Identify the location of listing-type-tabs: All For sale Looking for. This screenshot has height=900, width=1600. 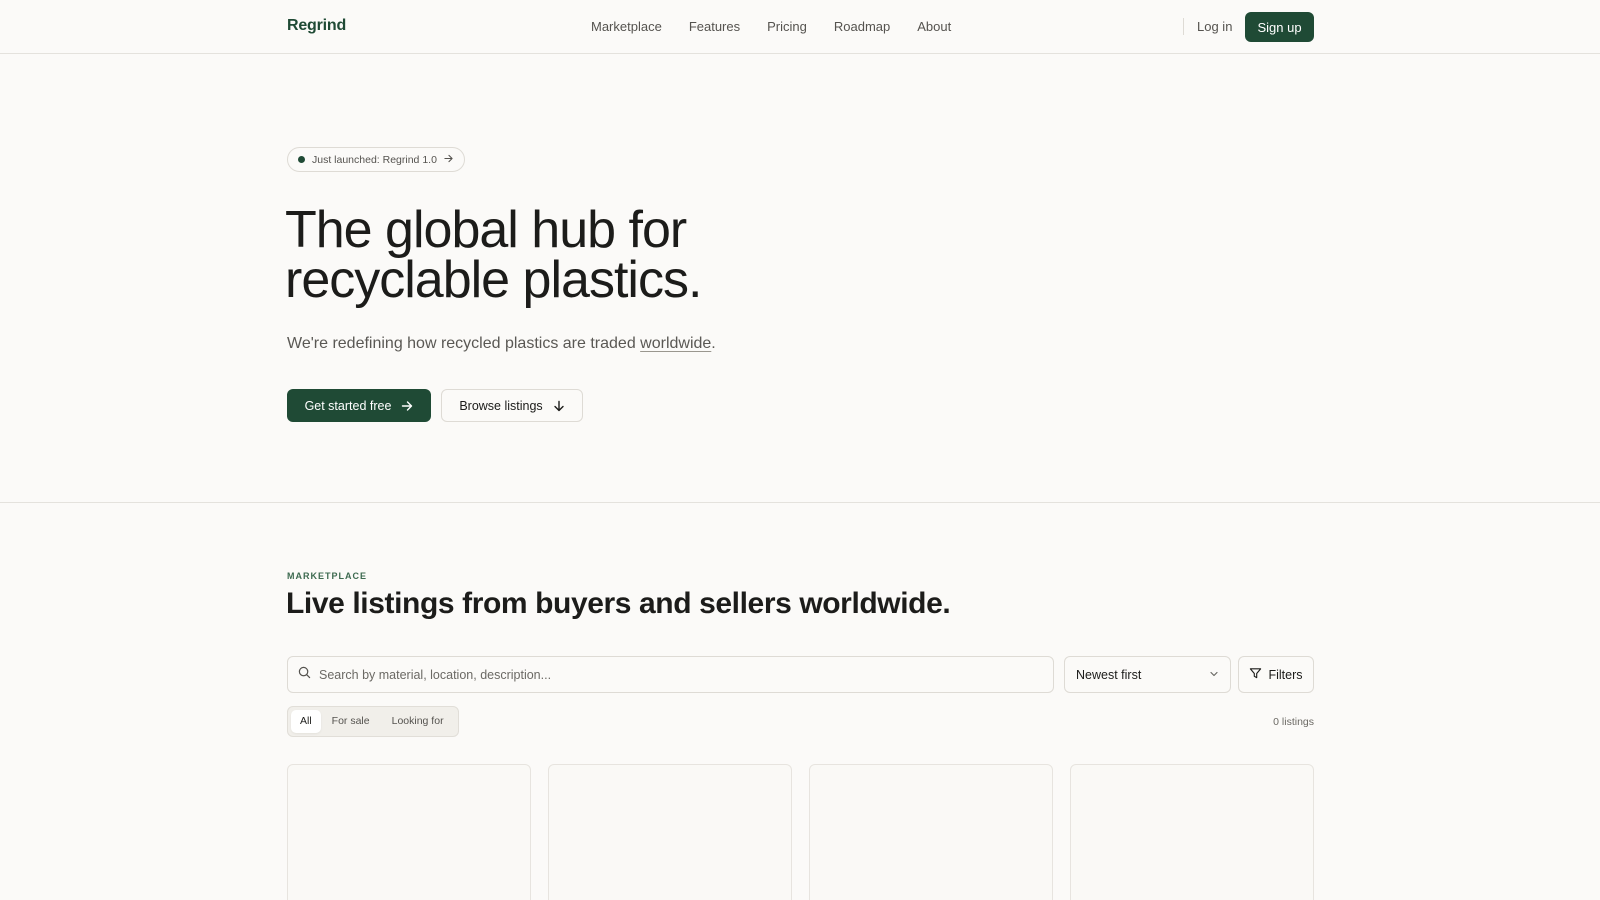
(373, 721).